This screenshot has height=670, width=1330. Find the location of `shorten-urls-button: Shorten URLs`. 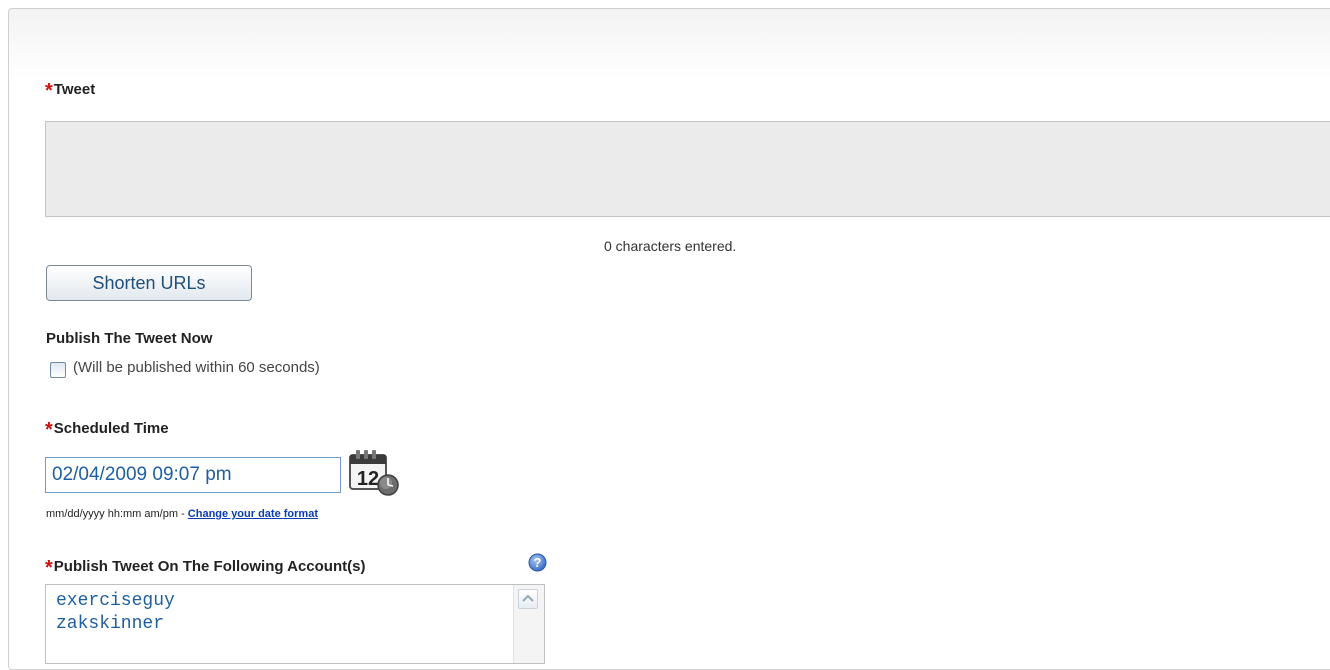

shorten-urls-button: Shorten URLs is located at coordinates (149, 283).